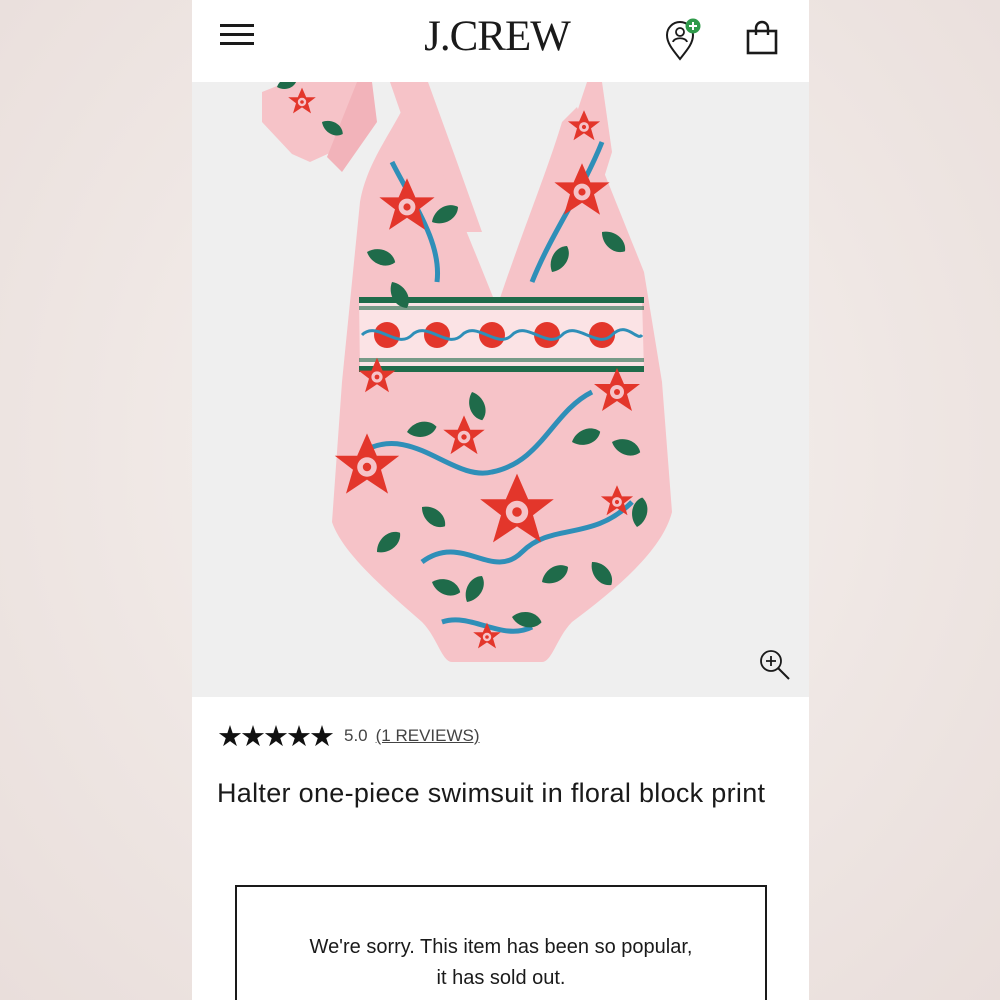 The image size is (1000, 1000). I want to click on rating-row: ★★★★★ 5.0 (1 REVIEWS), so click(348, 736).